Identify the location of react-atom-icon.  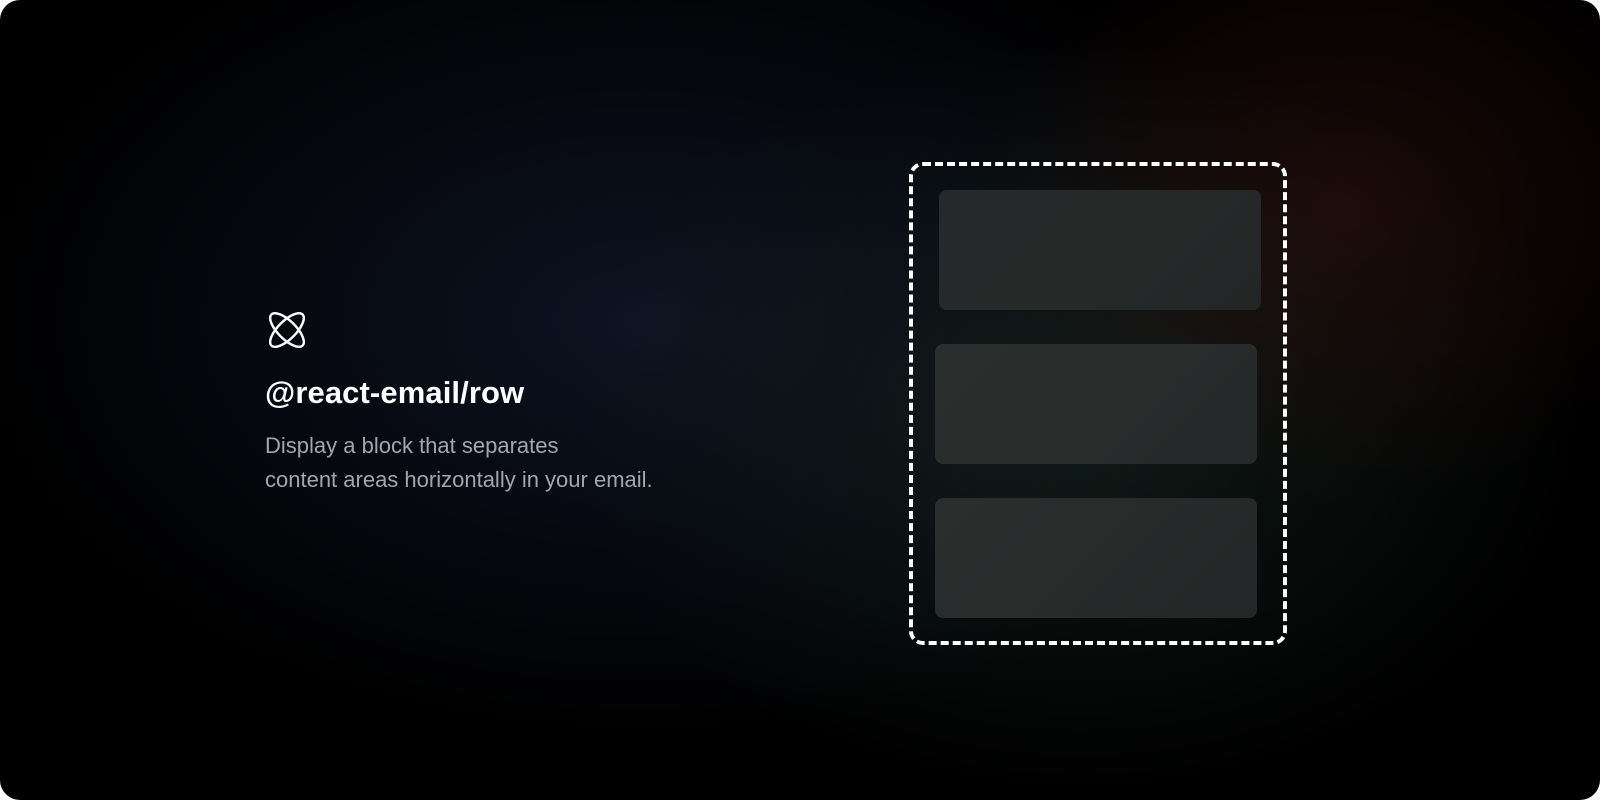
(287, 330).